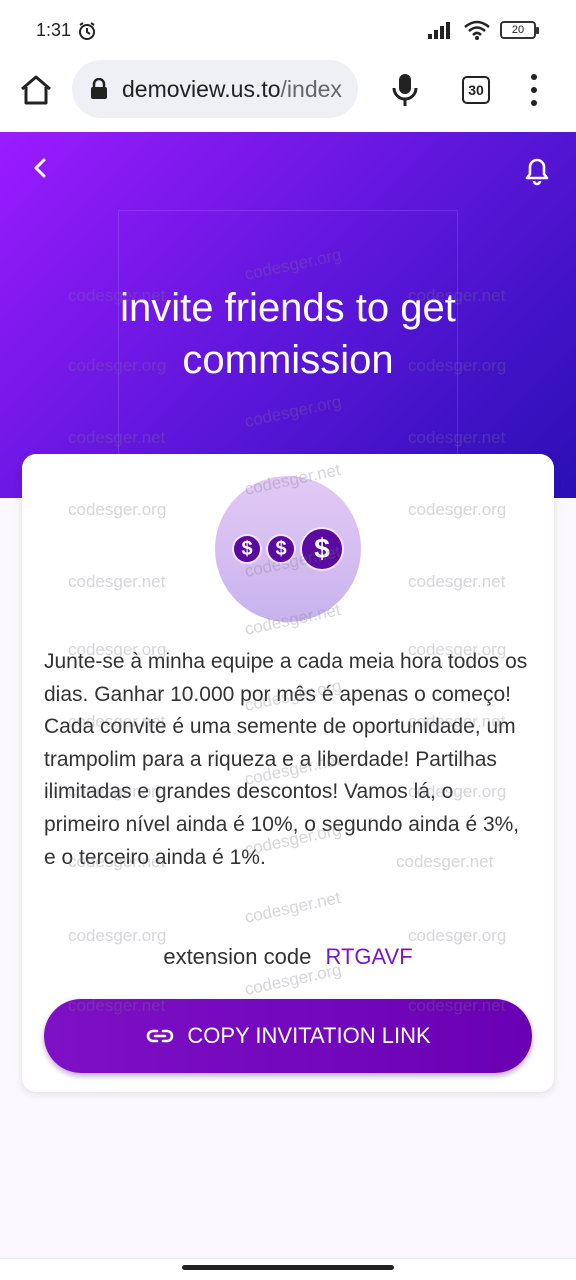 The width and height of the screenshot is (576, 1280). Describe the element at coordinates (405, 90) in the screenshot. I see `microphone-icon` at that location.